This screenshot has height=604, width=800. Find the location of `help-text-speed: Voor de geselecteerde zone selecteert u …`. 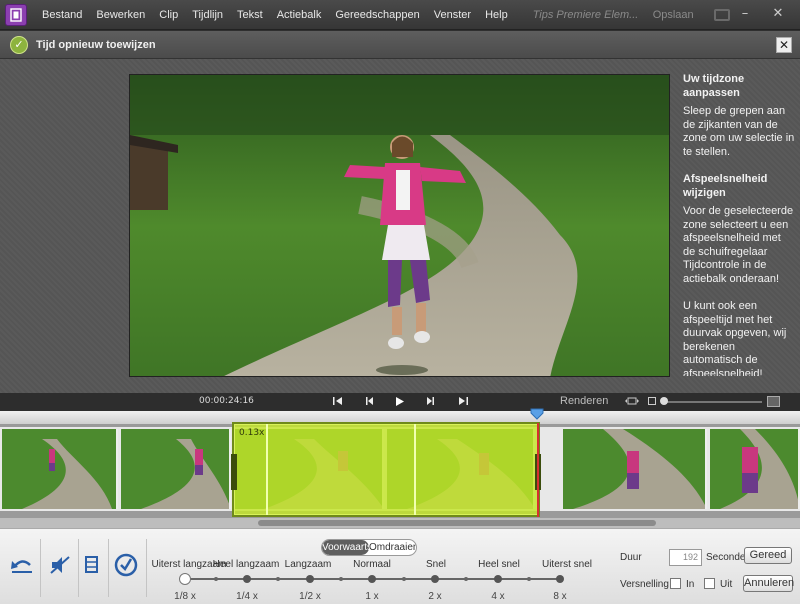

help-text-speed: Voor de geselecteerde zone selecteert u … is located at coordinates (738, 245).